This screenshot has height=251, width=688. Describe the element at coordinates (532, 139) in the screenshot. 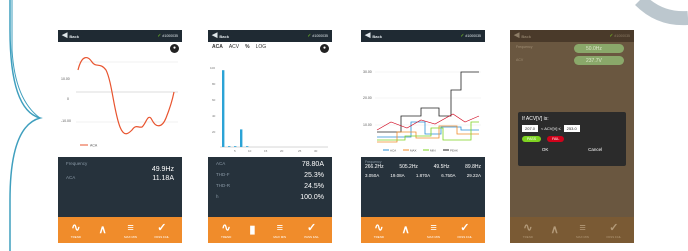

I see `pass-toggle: PASS` at that location.